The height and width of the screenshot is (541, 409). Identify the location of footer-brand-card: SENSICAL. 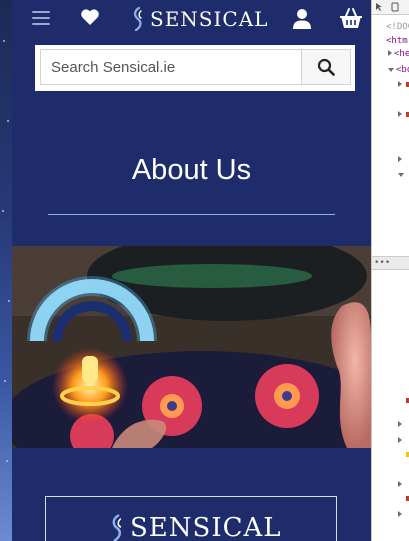
(191, 518).